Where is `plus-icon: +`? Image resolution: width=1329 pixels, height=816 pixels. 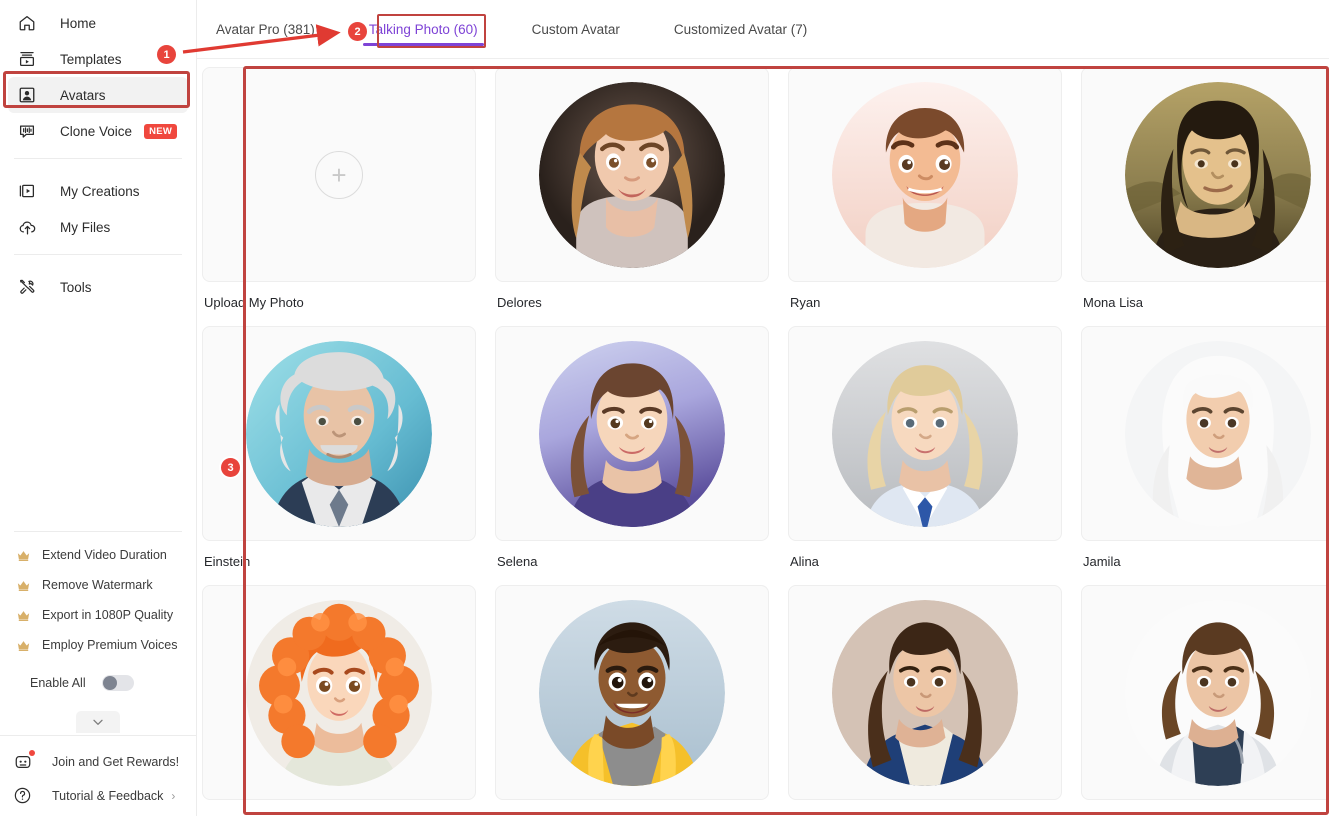
plus-icon: + is located at coordinates (339, 174).